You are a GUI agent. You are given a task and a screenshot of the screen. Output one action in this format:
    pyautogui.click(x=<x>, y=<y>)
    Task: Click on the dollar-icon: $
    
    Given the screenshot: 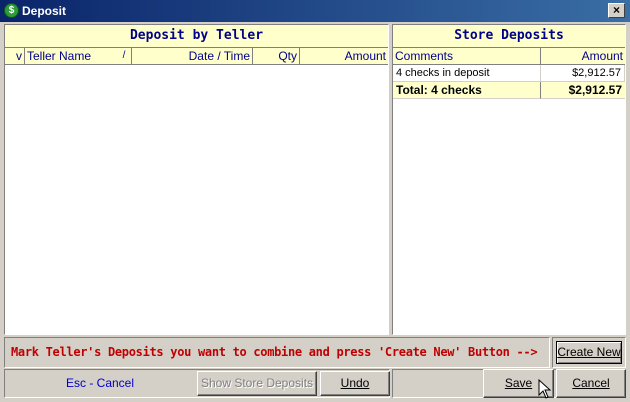 What is the action you would take?
    pyautogui.click(x=11, y=10)
    